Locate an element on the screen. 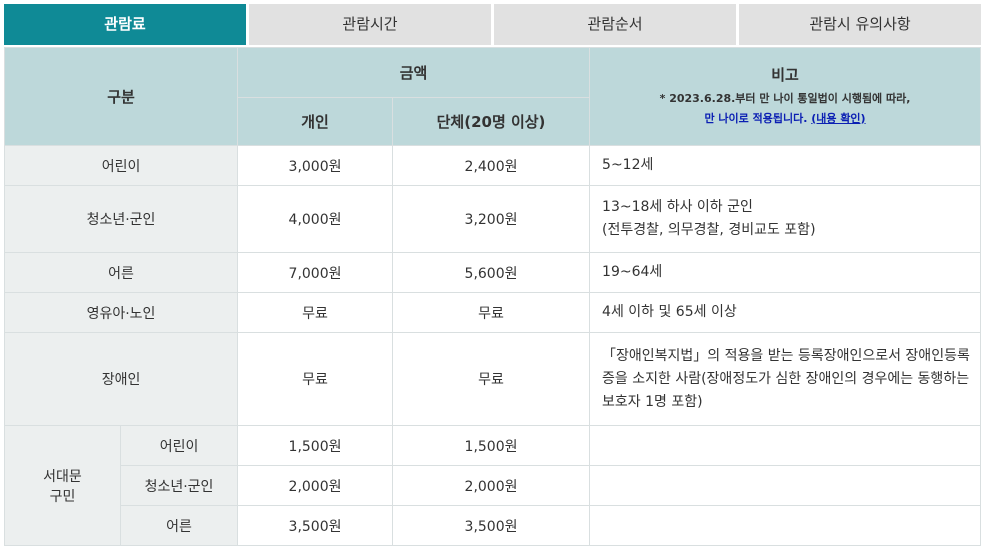  tab-admission-fee: 관람료 is located at coordinates (125, 24).